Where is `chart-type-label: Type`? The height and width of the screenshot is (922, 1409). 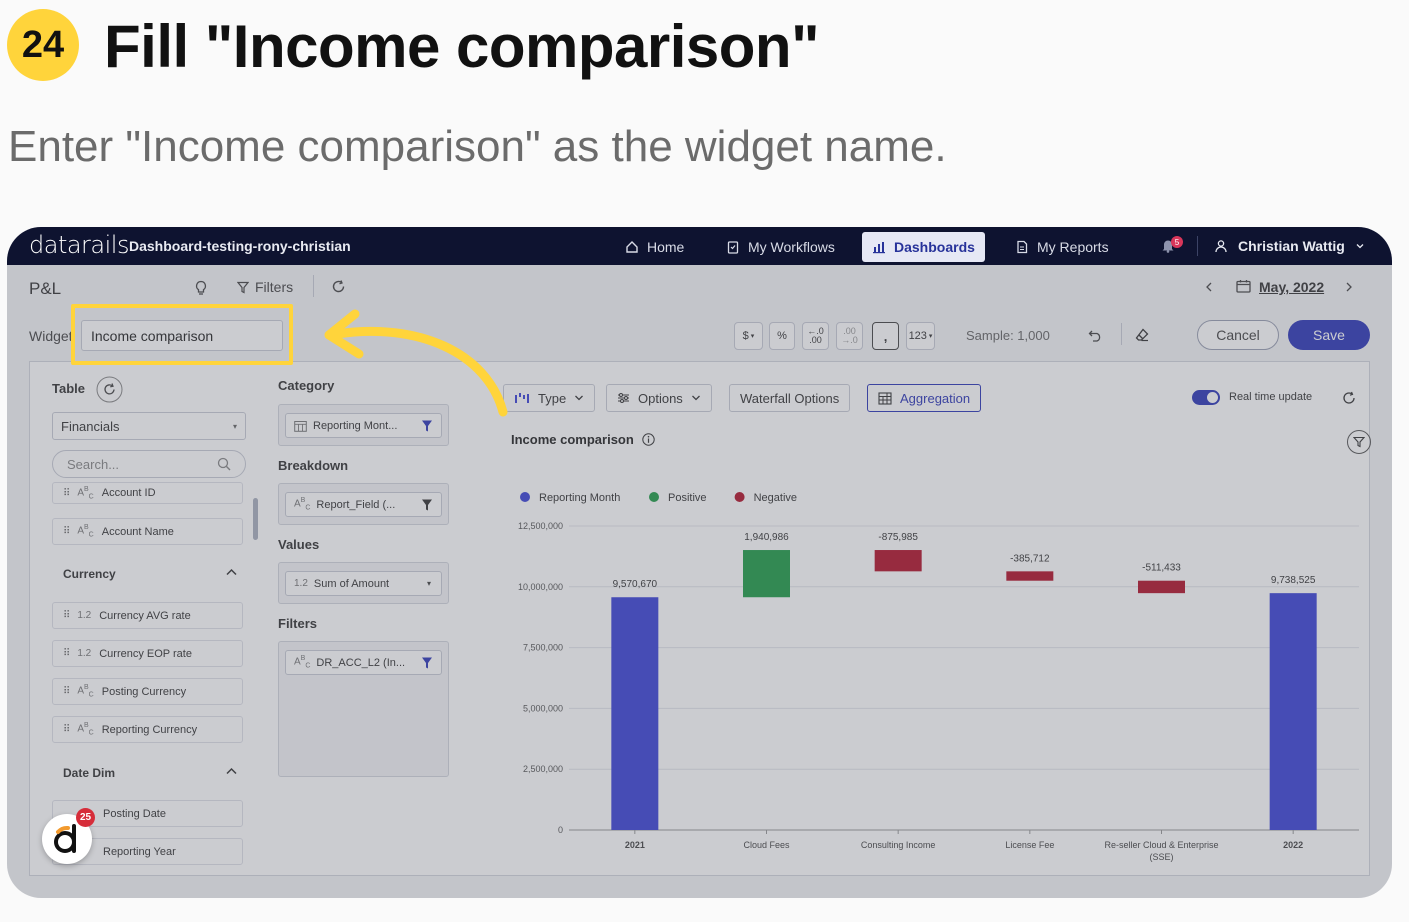
chart-type-label: Type is located at coordinates (552, 398).